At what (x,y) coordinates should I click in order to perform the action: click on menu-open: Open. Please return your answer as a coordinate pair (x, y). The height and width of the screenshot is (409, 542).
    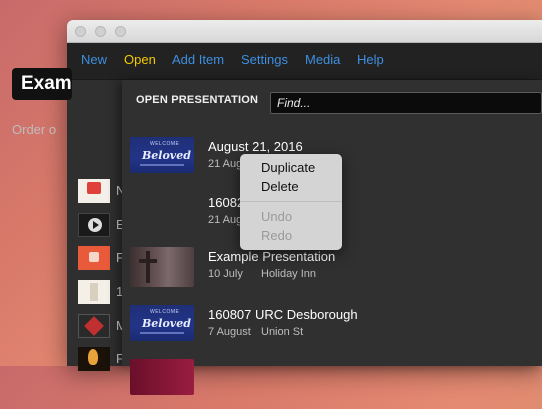
    Looking at the image, I should click on (140, 59).